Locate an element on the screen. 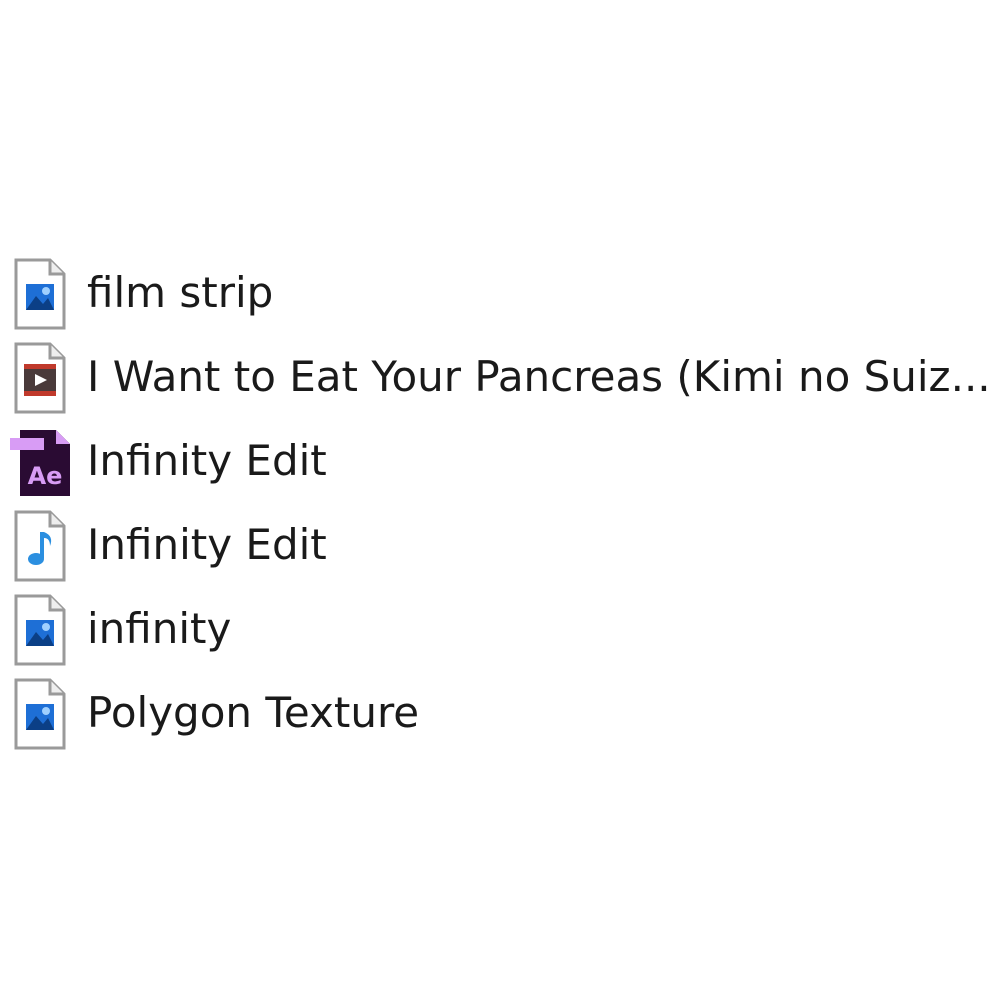 The image size is (1000, 1000). video-file-icon is located at coordinates (40, 378).